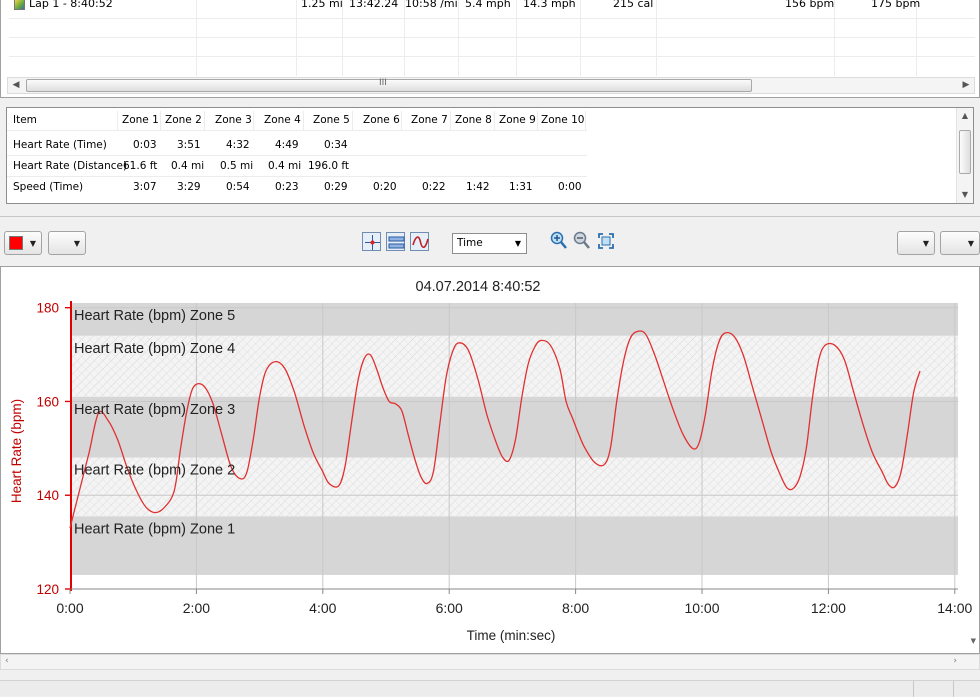 The height and width of the screenshot is (697, 980). Describe the element at coordinates (701, 608) in the screenshot. I see `x-tick-label: 10:00` at that location.